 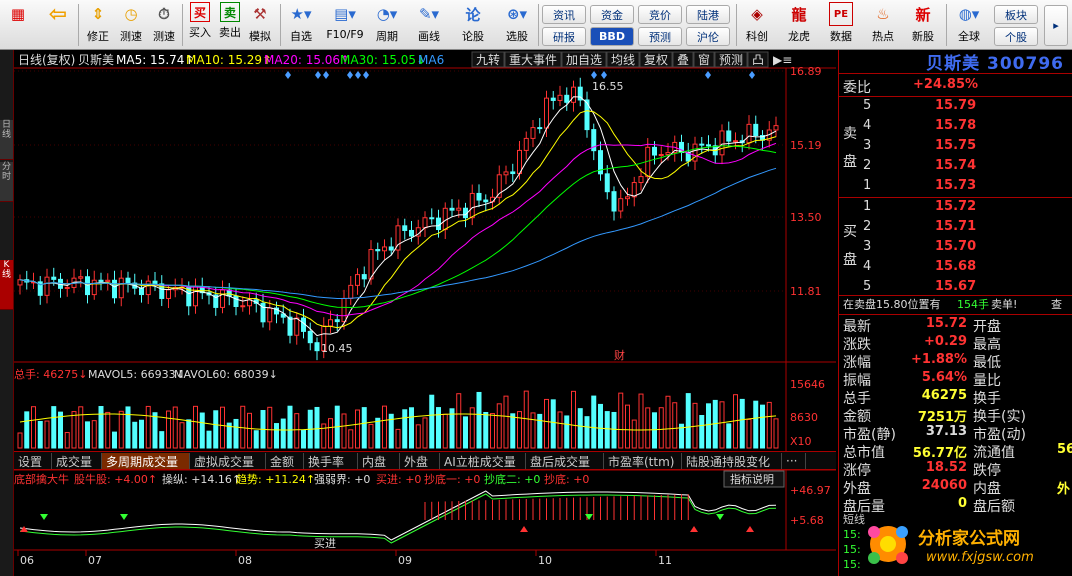 I want to click on indicator-tab: 内盘, so click(x=379, y=461).